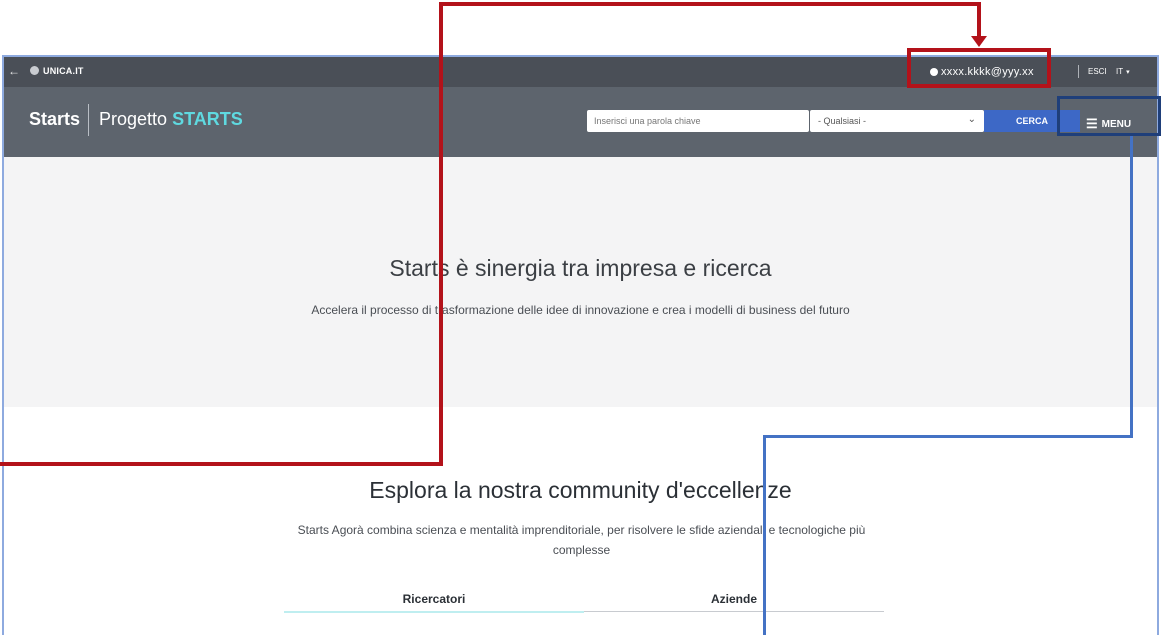 The height and width of the screenshot is (635, 1161). Describe the element at coordinates (698, 121) in the screenshot. I see `search-input` at that location.